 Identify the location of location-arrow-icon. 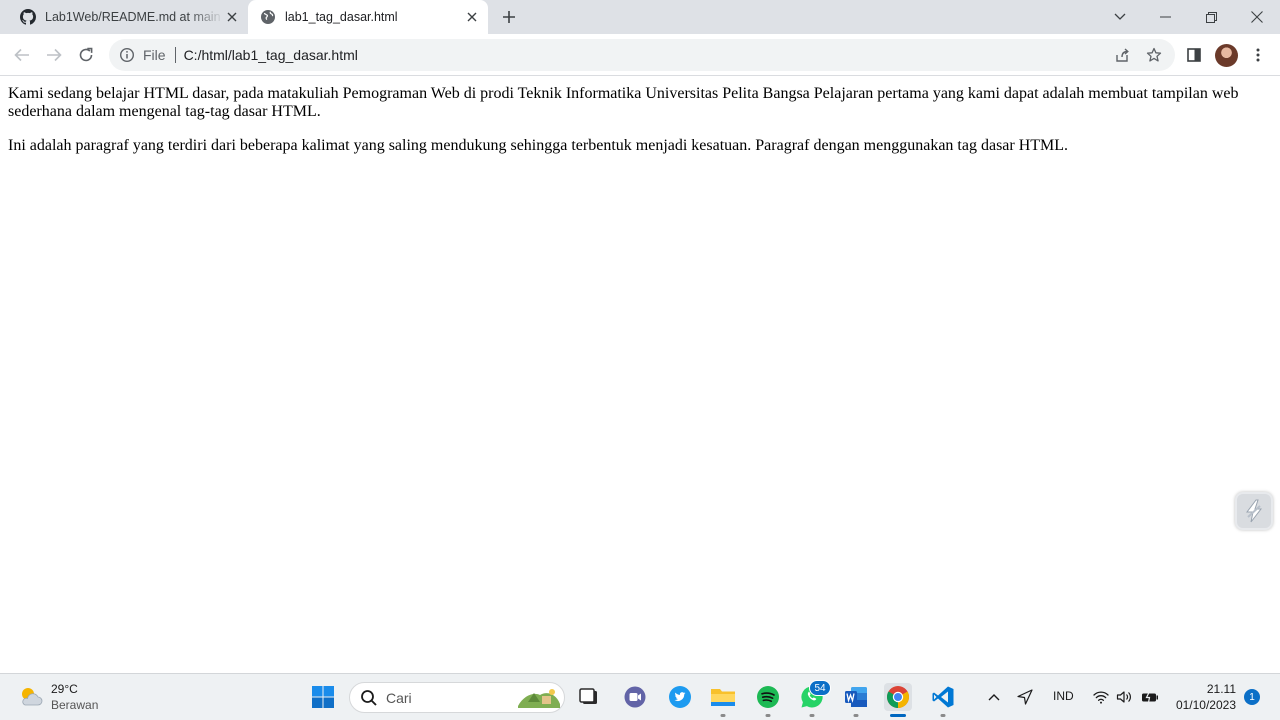
(1025, 697).